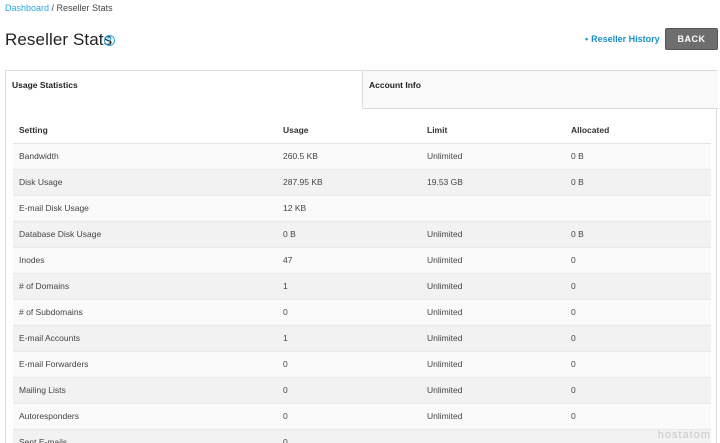 The width and height of the screenshot is (720, 443). I want to click on table-row: Database Disk Usage 0 B Unlimited 0 B, so click(362, 234).